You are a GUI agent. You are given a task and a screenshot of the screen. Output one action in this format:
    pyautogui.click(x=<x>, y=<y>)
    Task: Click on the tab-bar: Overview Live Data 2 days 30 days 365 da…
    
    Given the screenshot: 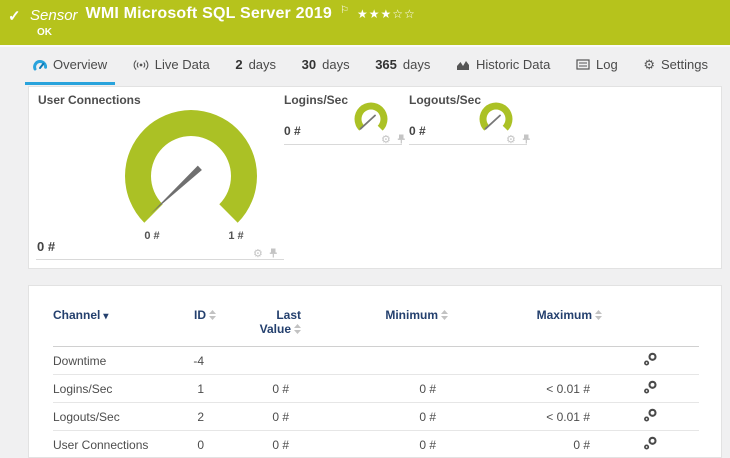 What is the action you would take?
    pyautogui.click(x=365, y=65)
    